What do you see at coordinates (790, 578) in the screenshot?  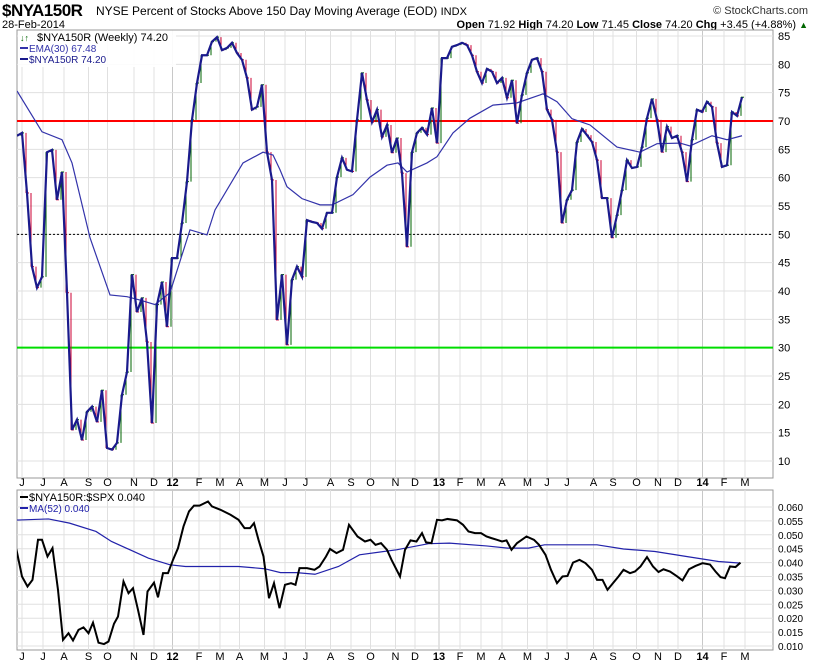 I see `y-tick-label: 0.035` at bounding box center [790, 578].